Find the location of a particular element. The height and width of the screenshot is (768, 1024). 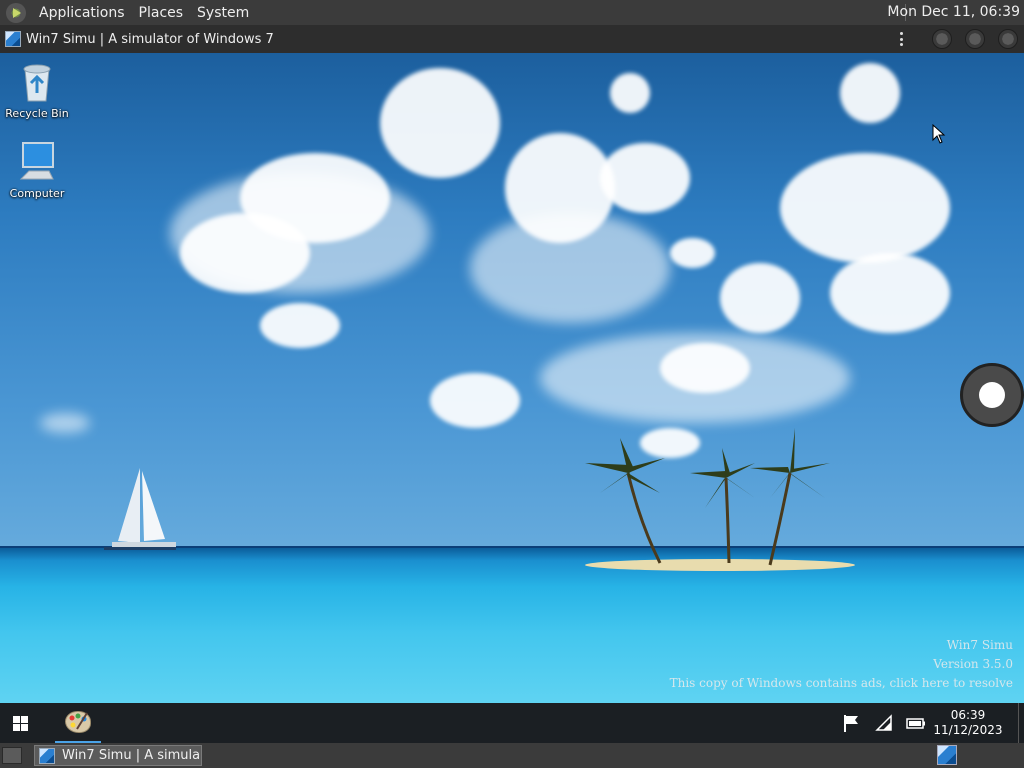

top-clock: Mon Dec 11, 06:39 is located at coordinates (953, 12).